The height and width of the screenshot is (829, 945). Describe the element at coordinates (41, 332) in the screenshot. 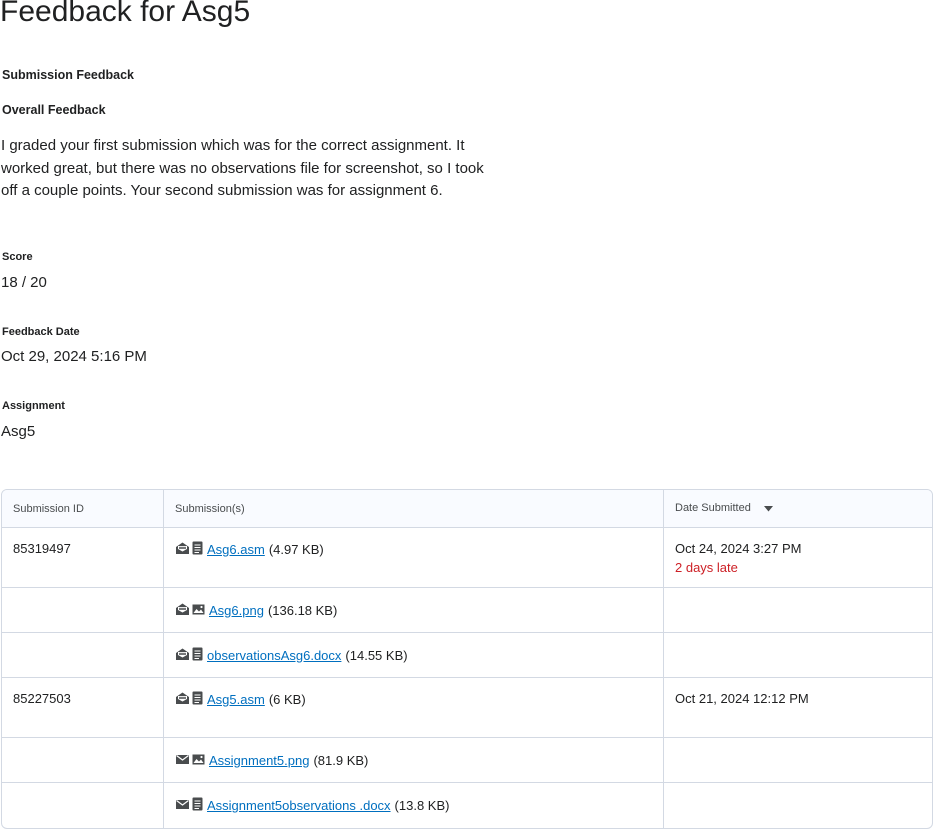

I see `feedback-date-label: Feedback Date` at that location.